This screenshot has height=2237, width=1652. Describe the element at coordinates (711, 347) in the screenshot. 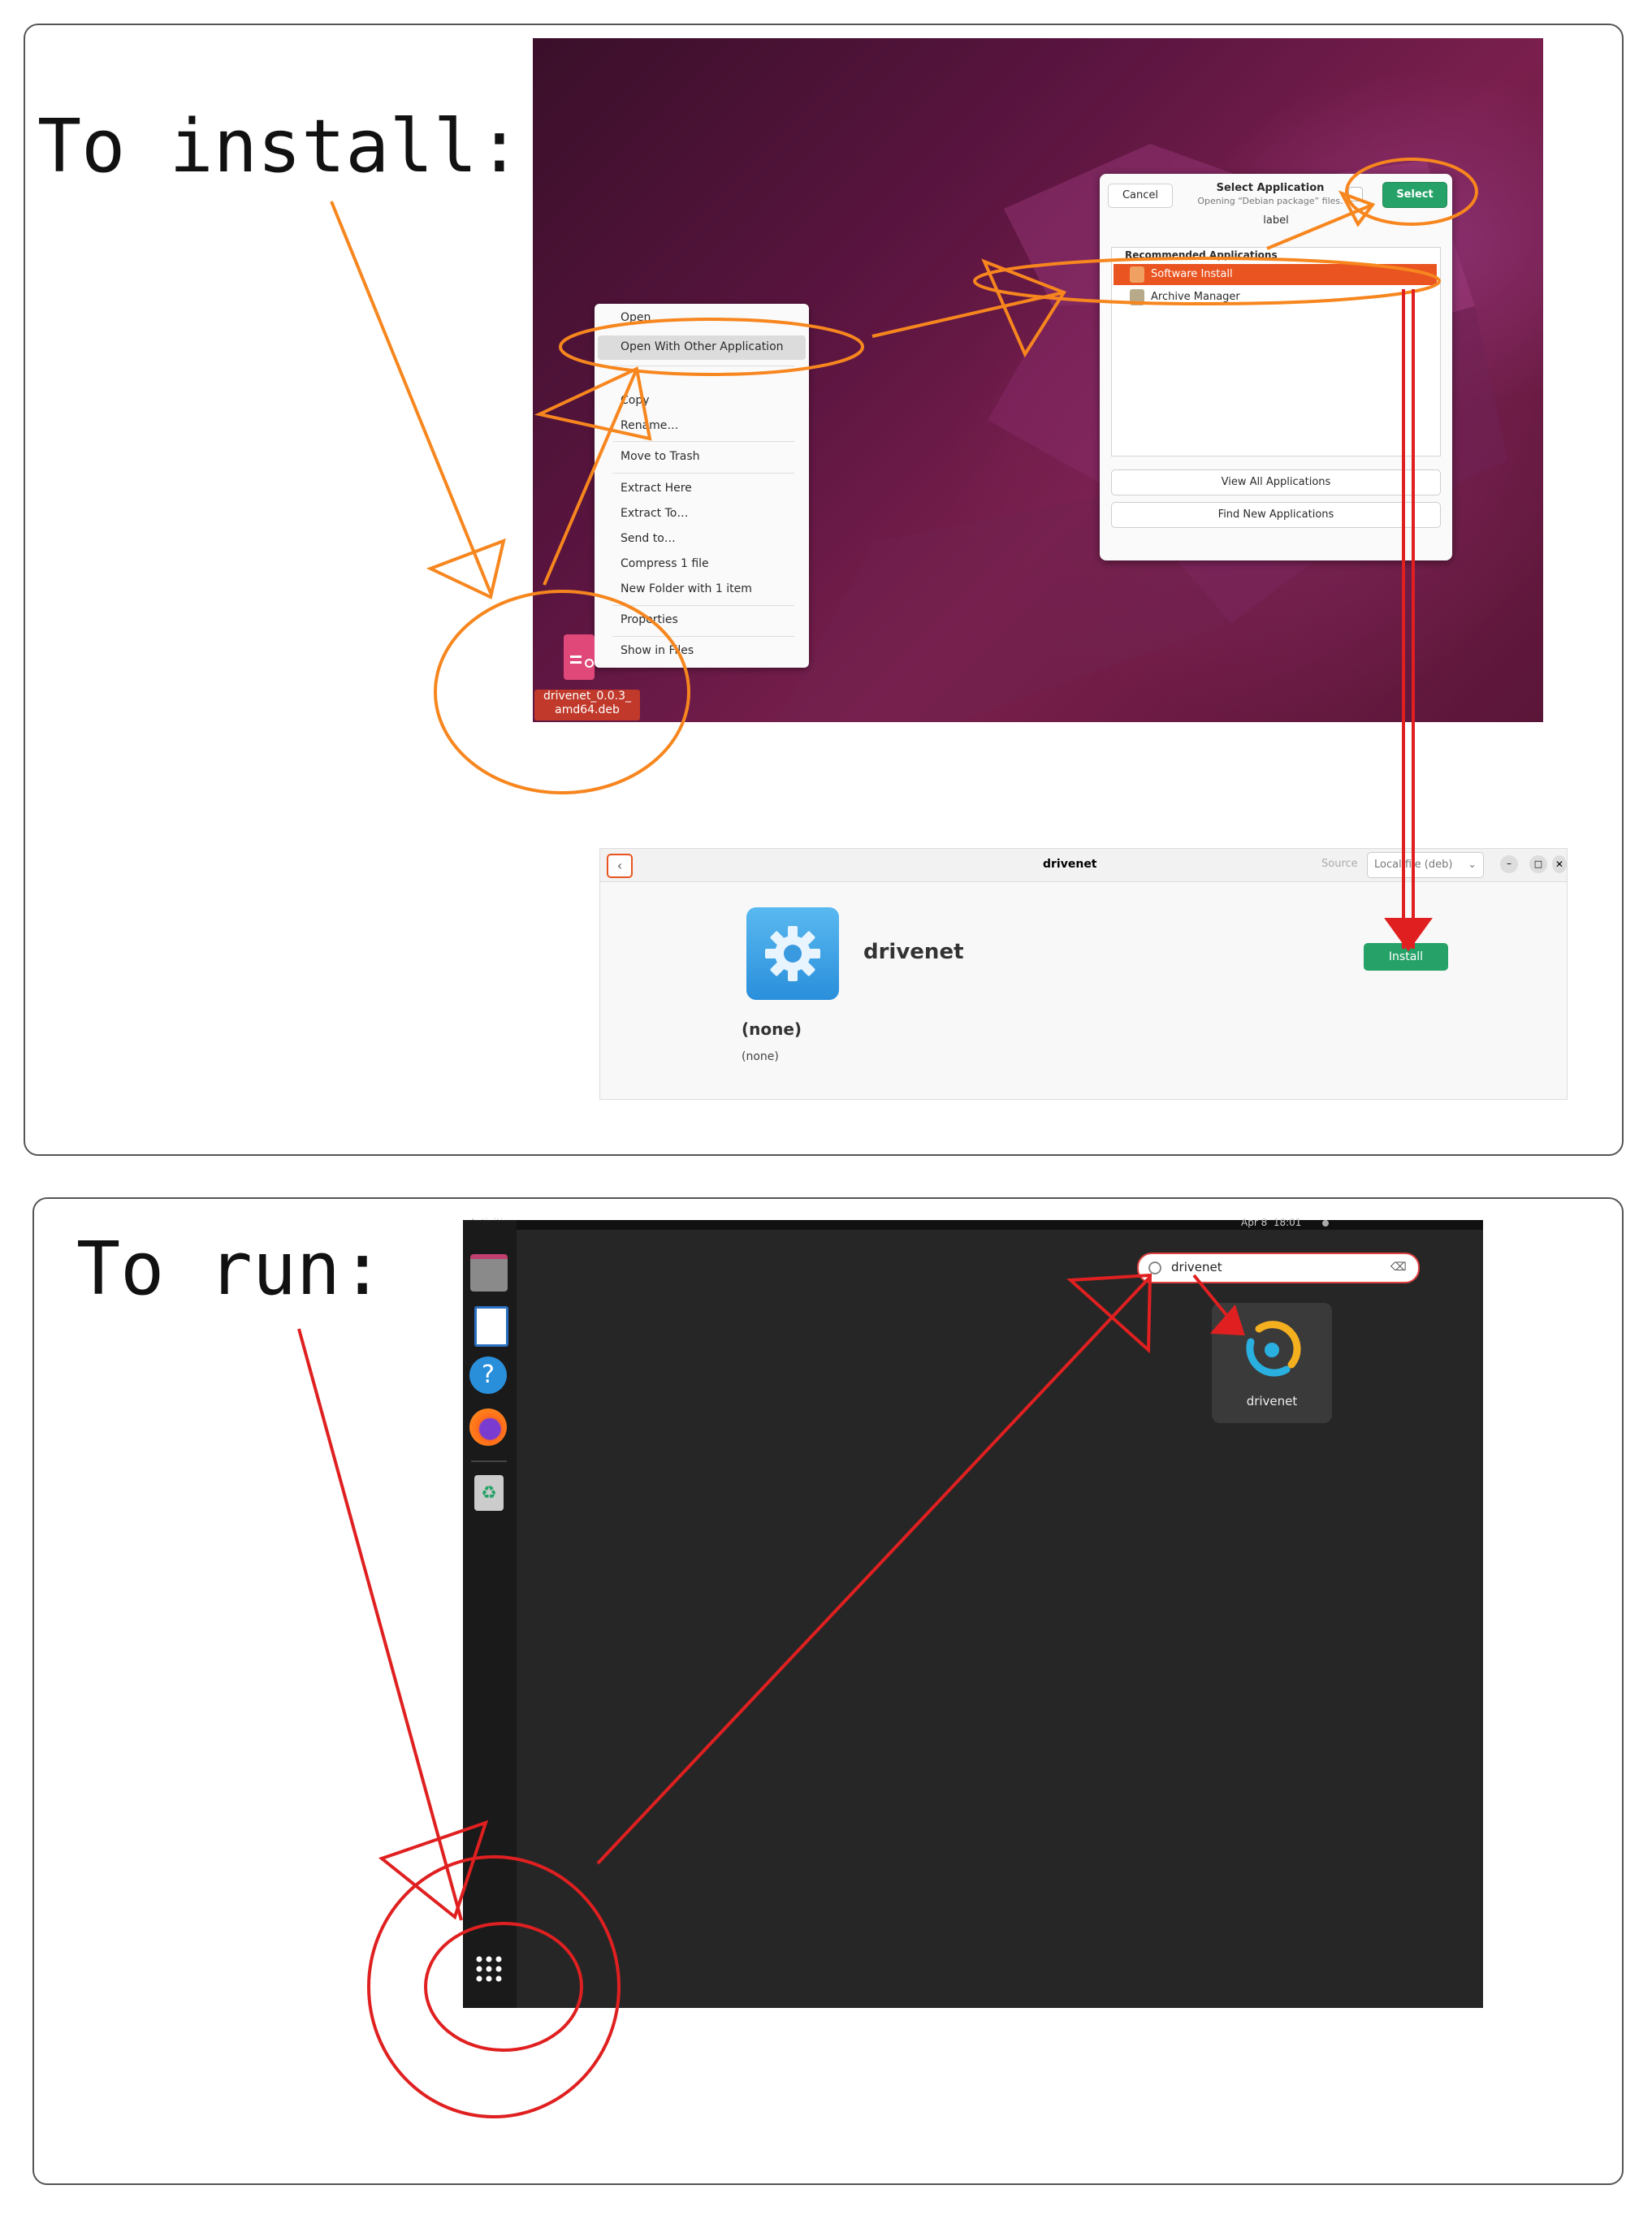

I see `orange-oval-open-with` at that location.